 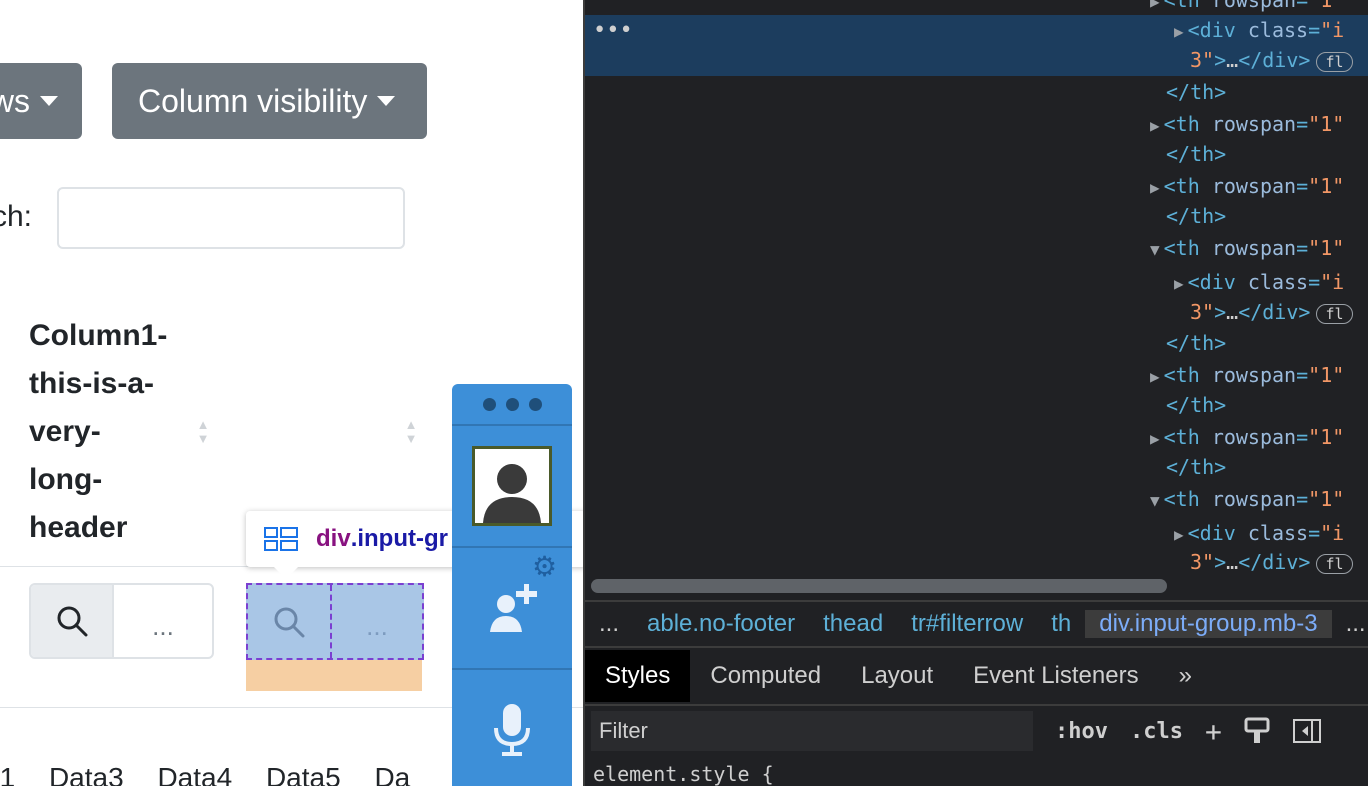 What do you see at coordinates (1061, 624) in the screenshot?
I see `breadcrumb-item: th` at bounding box center [1061, 624].